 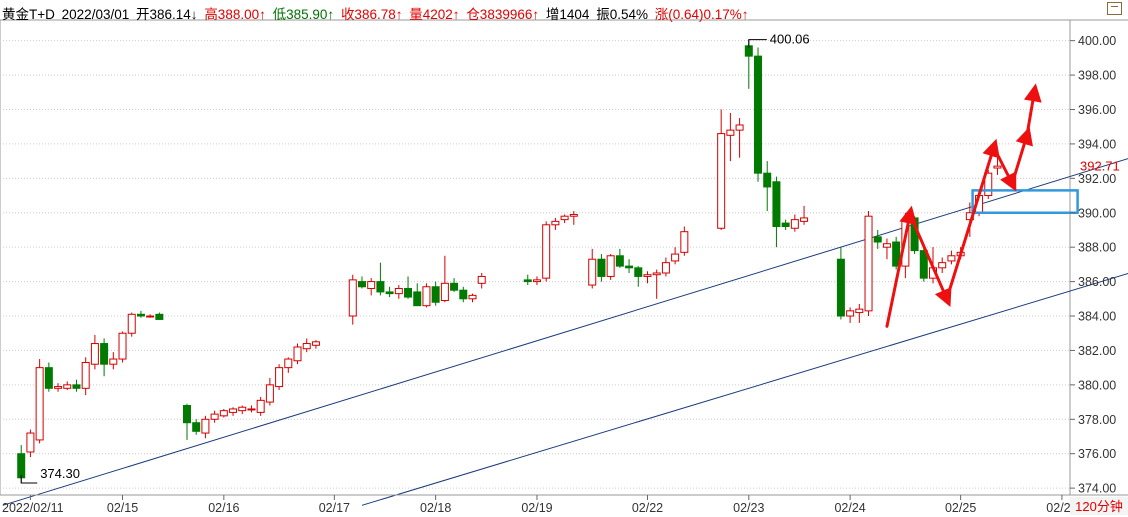 What do you see at coordinates (622, 14) in the screenshot?
I see `amplitude: 振0.54%` at bounding box center [622, 14].